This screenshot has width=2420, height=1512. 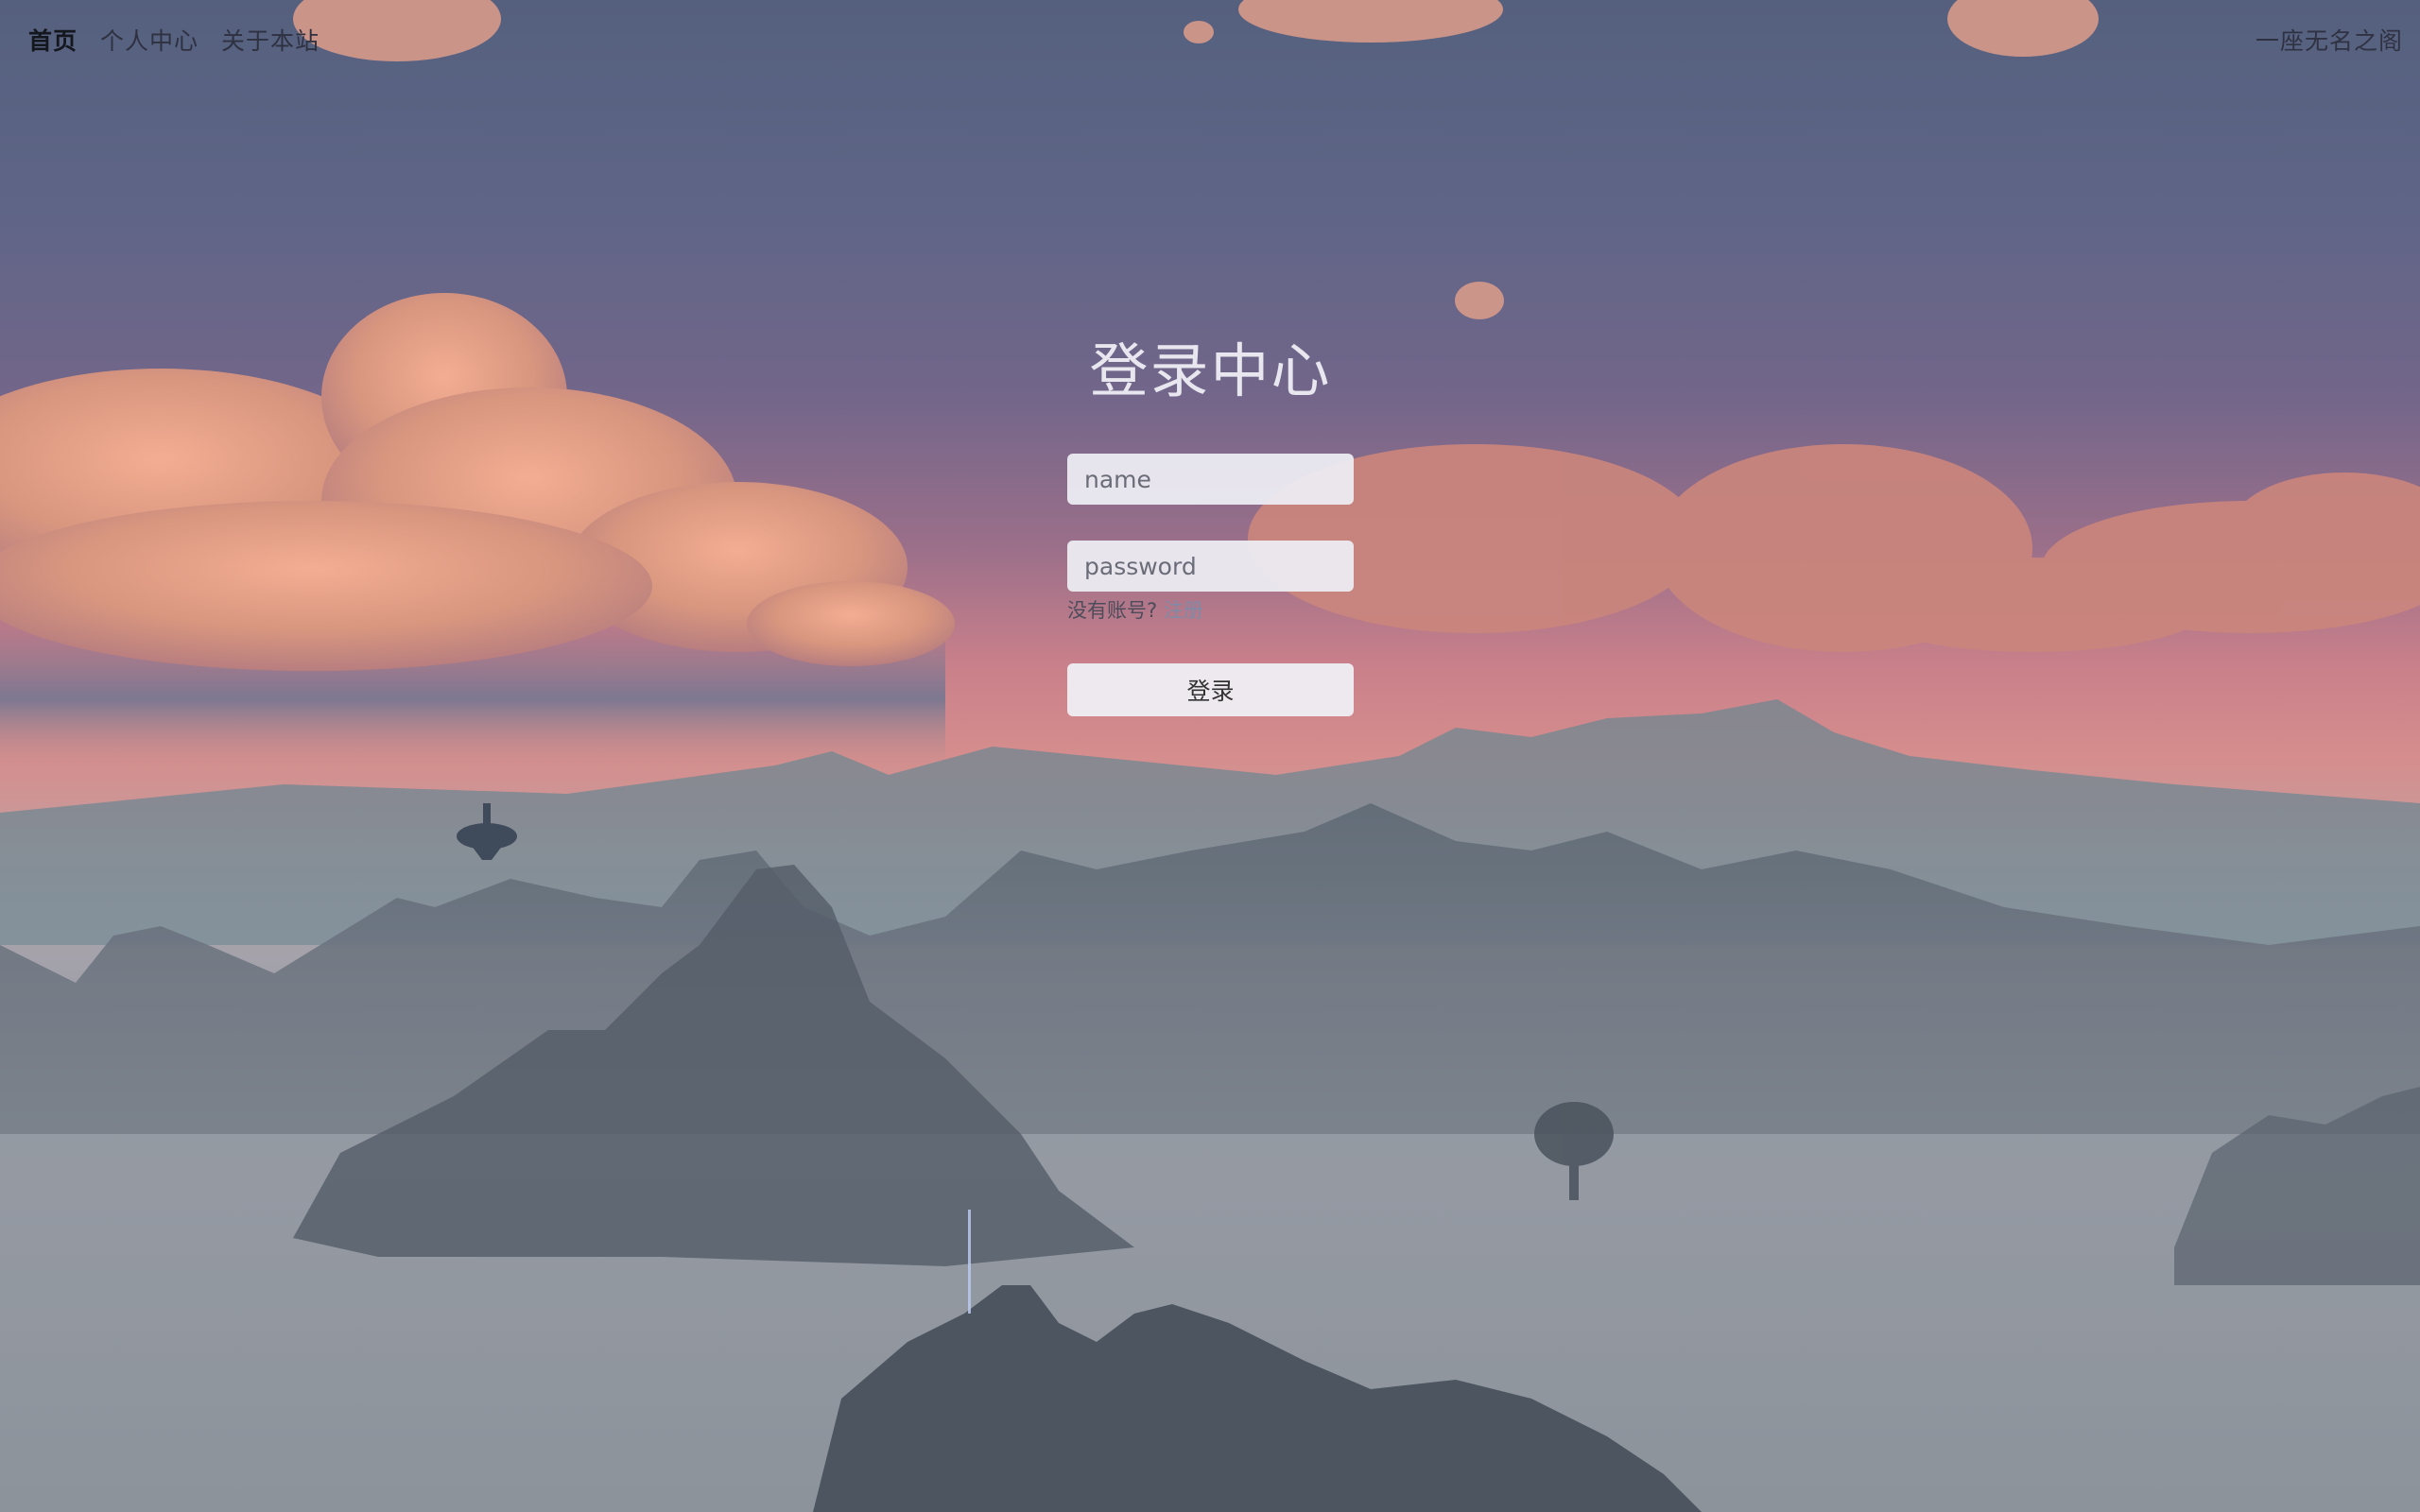 What do you see at coordinates (1210, 522) in the screenshot?
I see `login-form: 登录中心 没有账号? 注册 登录` at bounding box center [1210, 522].